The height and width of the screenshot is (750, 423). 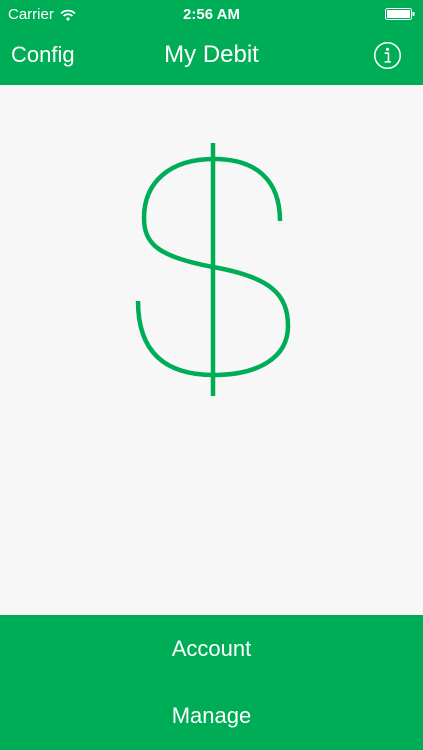 I want to click on account-button: Account, so click(x=211, y=649).